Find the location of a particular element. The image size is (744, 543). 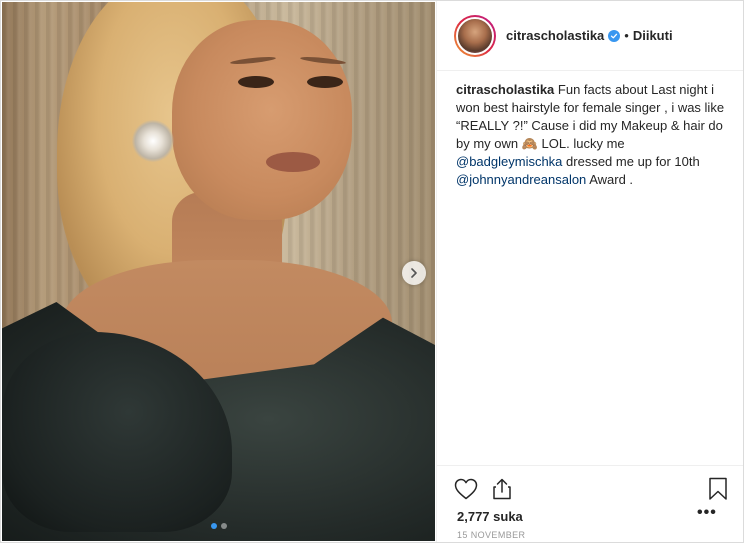

avatar is located at coordinates (475, 35).